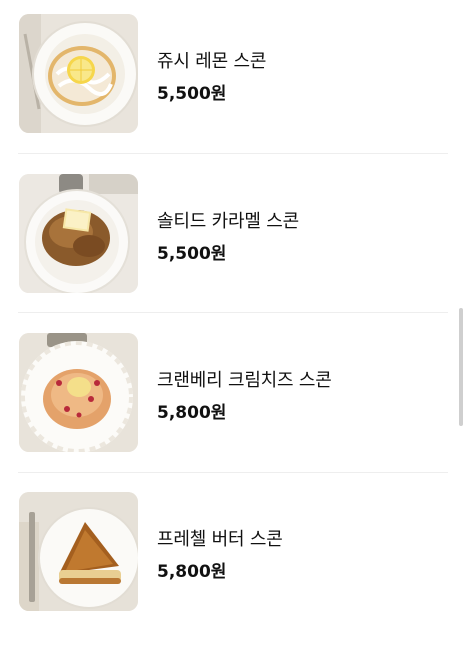  I want to click on scrollbar, so click(461, 367).